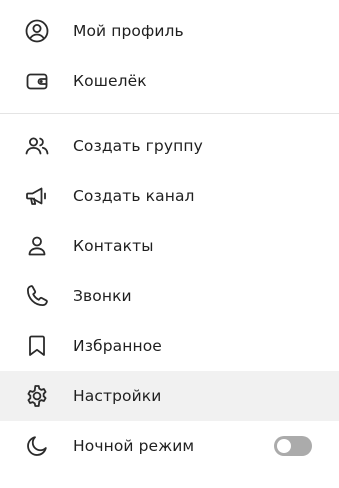 This screenshot has width=339, height=488. What do you see at coordinates (293, 446) in the screenshot?
I see `night-mode-toggle` at bounding box center [293, 446].